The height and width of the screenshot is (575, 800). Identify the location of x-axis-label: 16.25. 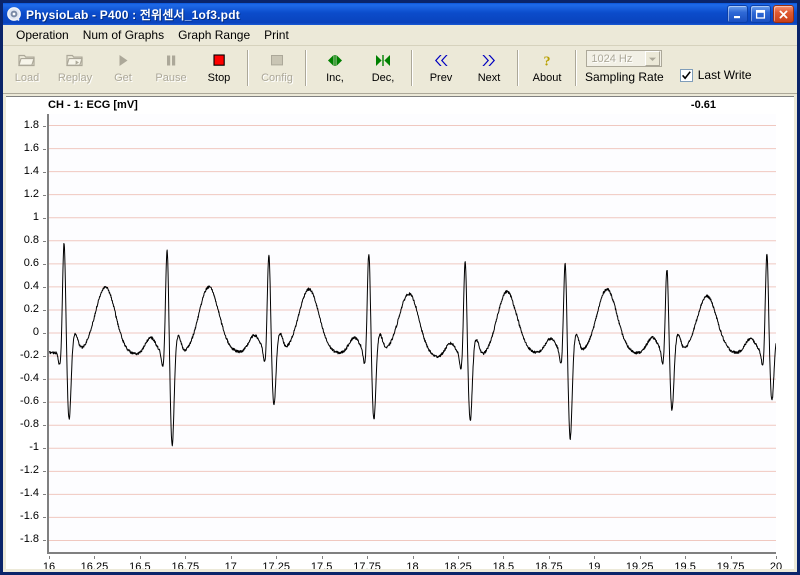
(94, 565).